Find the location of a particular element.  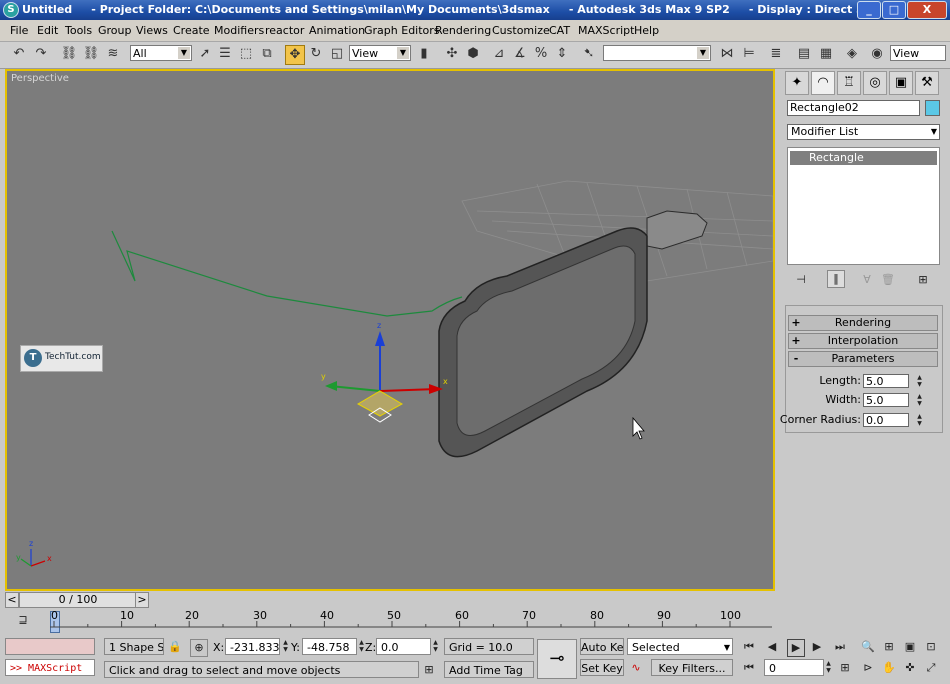

menu-modifiers: Modifiers is located at coordinates (239, 30).